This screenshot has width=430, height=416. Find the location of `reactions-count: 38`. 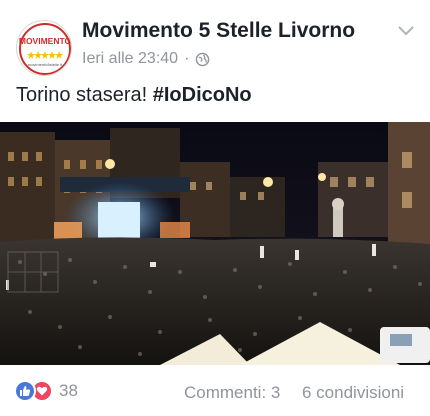

reactions-count: 38 is located at coordinates (68, 390).